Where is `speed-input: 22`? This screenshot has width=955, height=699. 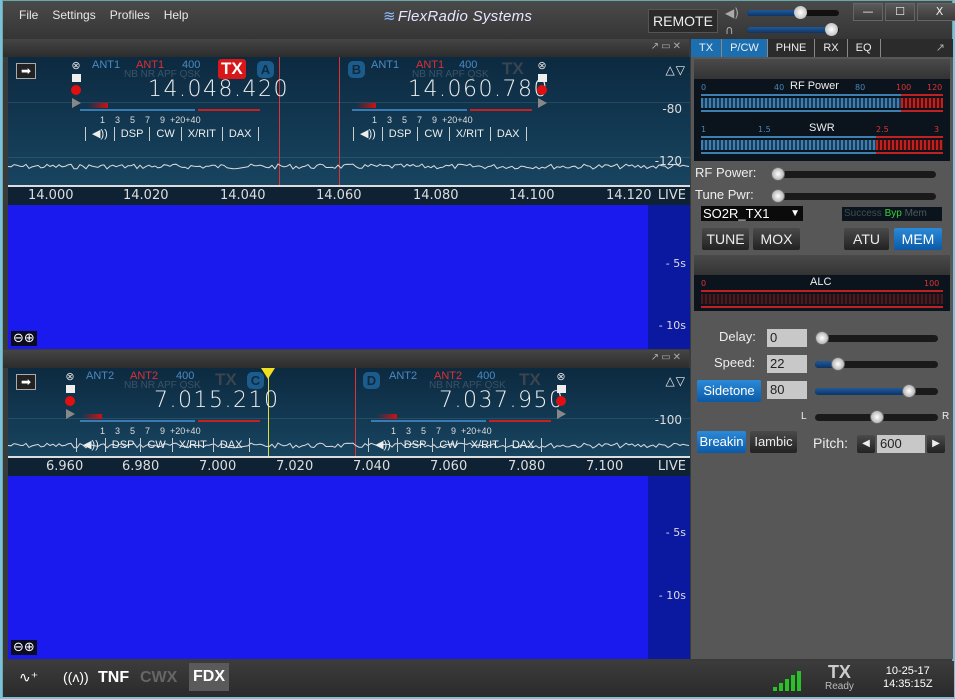
speed-input: 22 is located at coordinates (787, 364).